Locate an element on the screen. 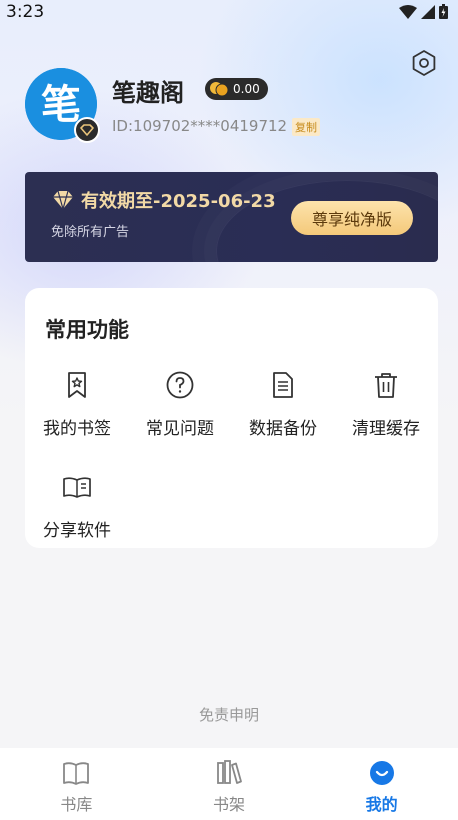 This screenshot has height=820, width=458. nav-profile: 我的 is located at coordinates (381, 784).